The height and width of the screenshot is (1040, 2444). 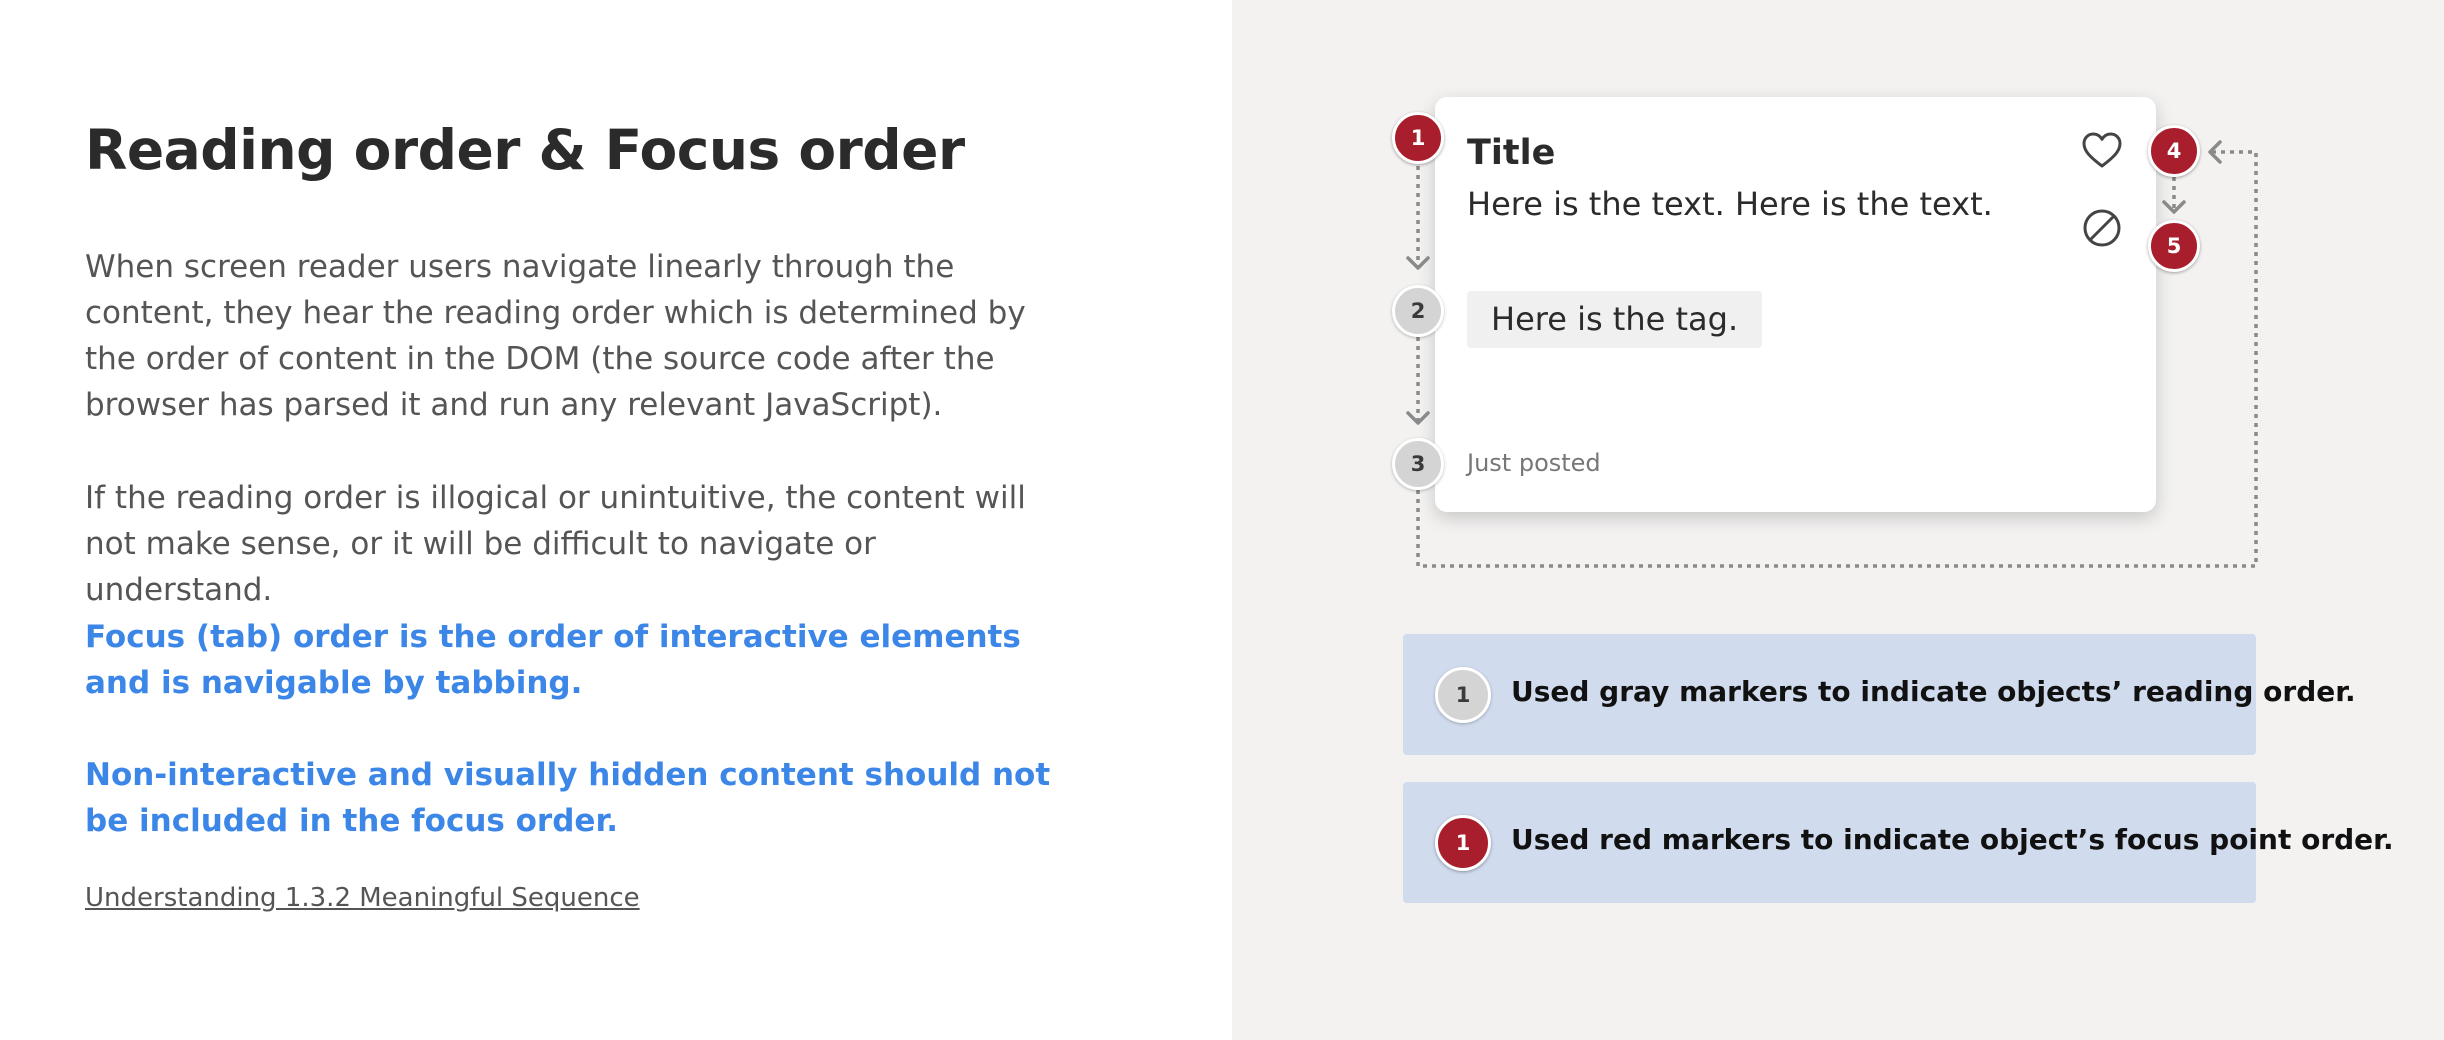 What do you see at coordinates (2174, 246) in the screenshot?
I see `focus-marker-5: 5` at bounding box center [2174, 246].